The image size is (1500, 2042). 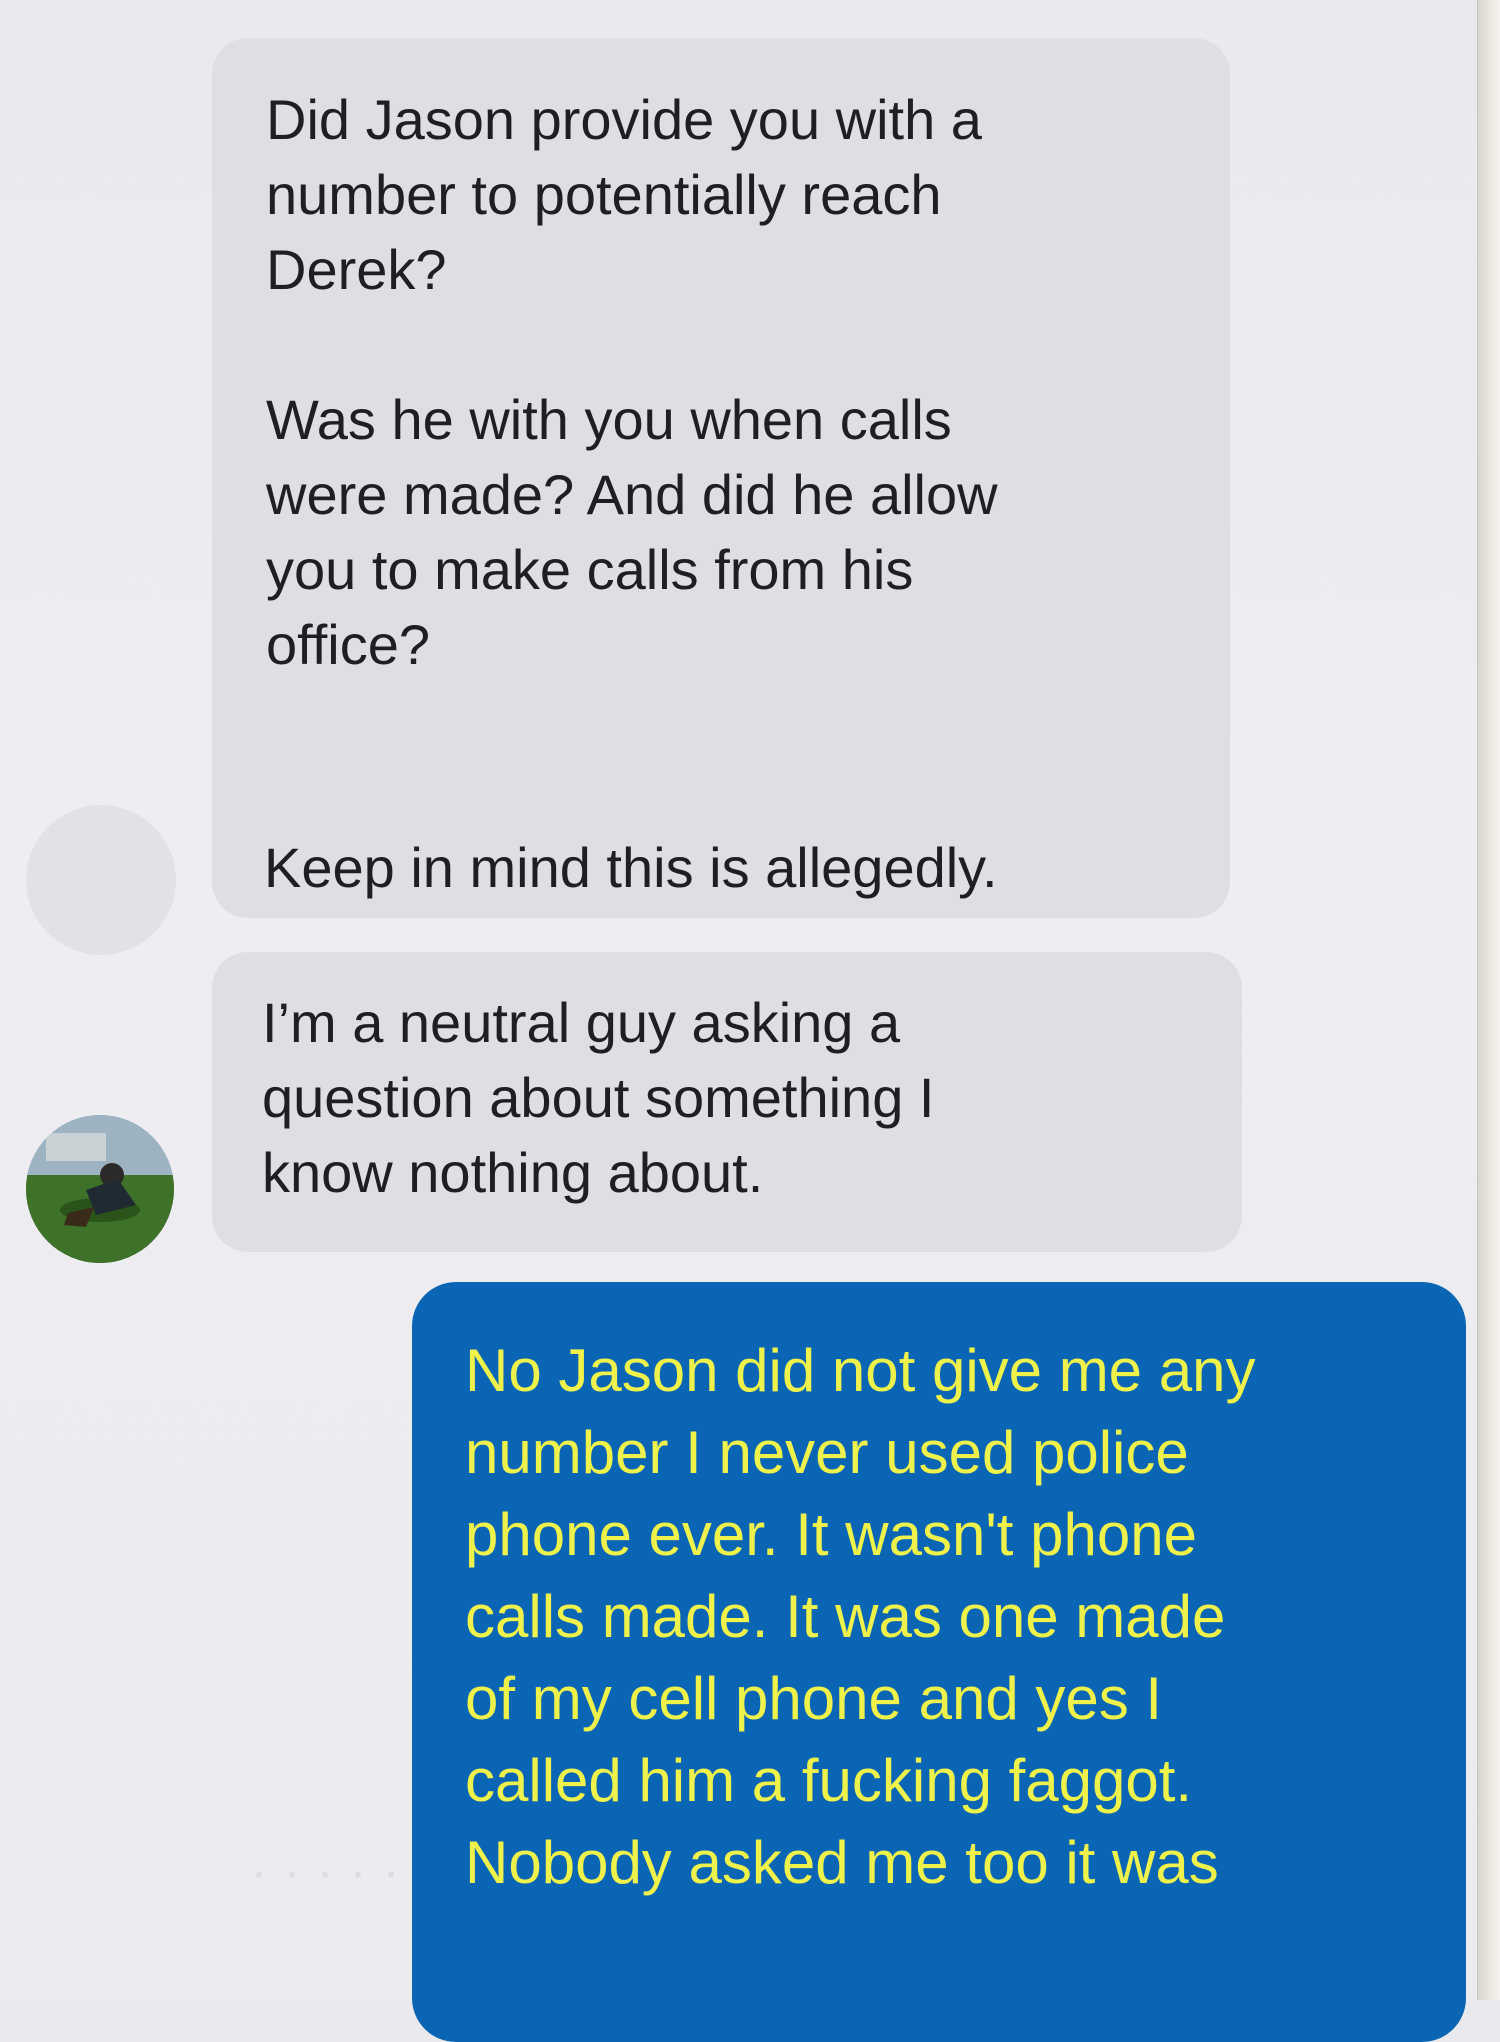 I want to click on avatar-faded, so click(x=101, y=880).